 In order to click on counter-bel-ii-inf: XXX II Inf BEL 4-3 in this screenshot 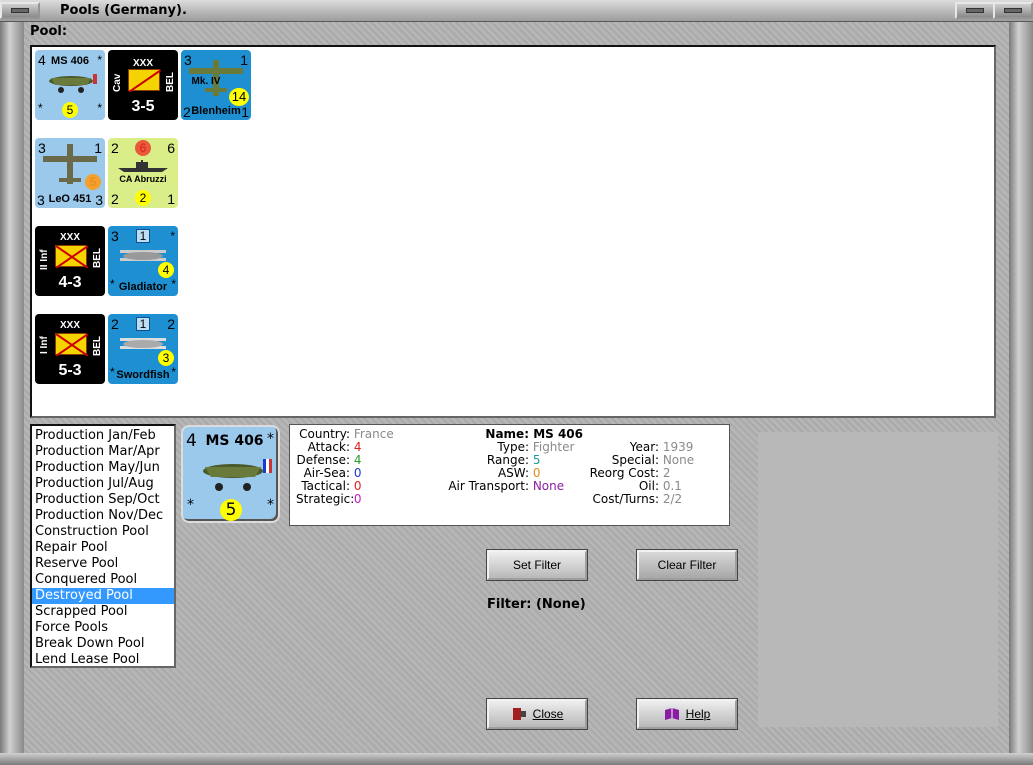, I will do `click(70, 261)`.